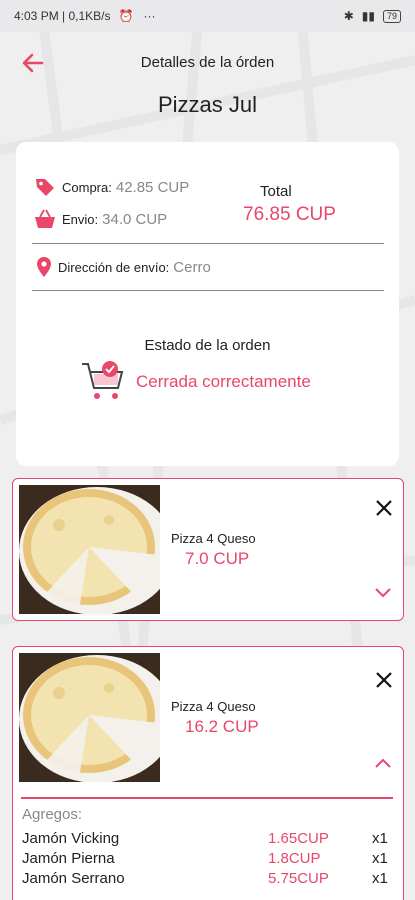  I want to click on item-price: 16.2 CUP, so click(222, 726).